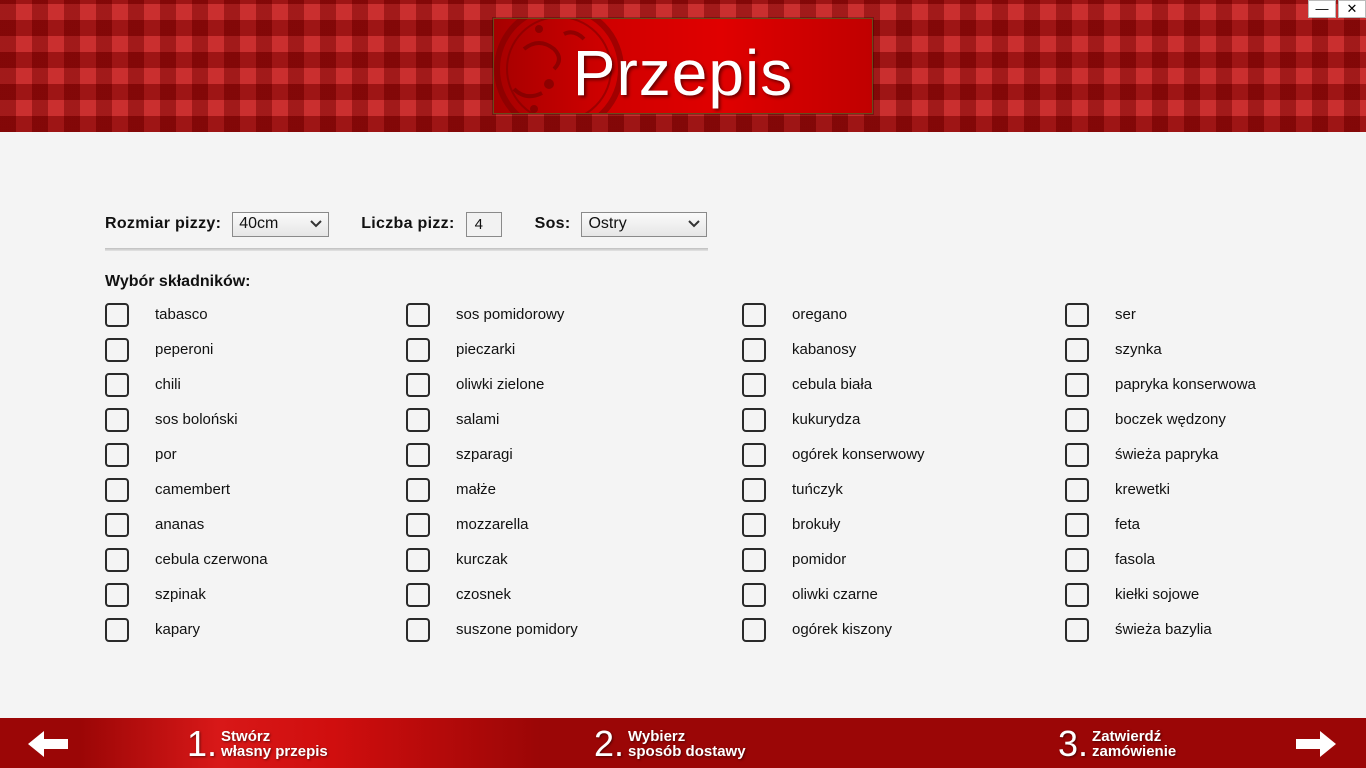 This screenshot has width=1366, height=768. Describe the element at coordinates (156, 314) in the screenshot. I see `ingredient-item: tabasco` at that location.